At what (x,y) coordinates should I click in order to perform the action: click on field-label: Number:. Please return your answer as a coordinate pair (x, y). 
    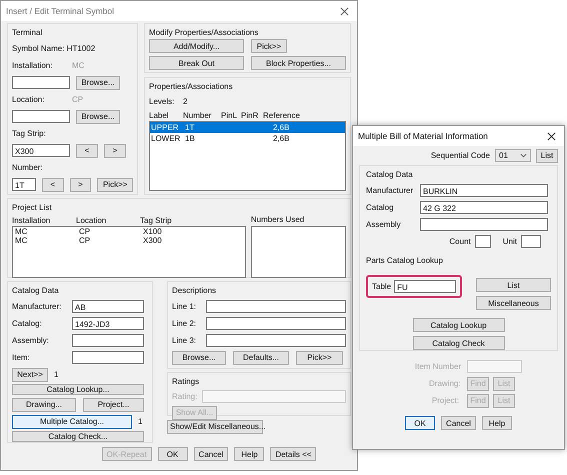
    Looking at the image, I should click on (28, 168).